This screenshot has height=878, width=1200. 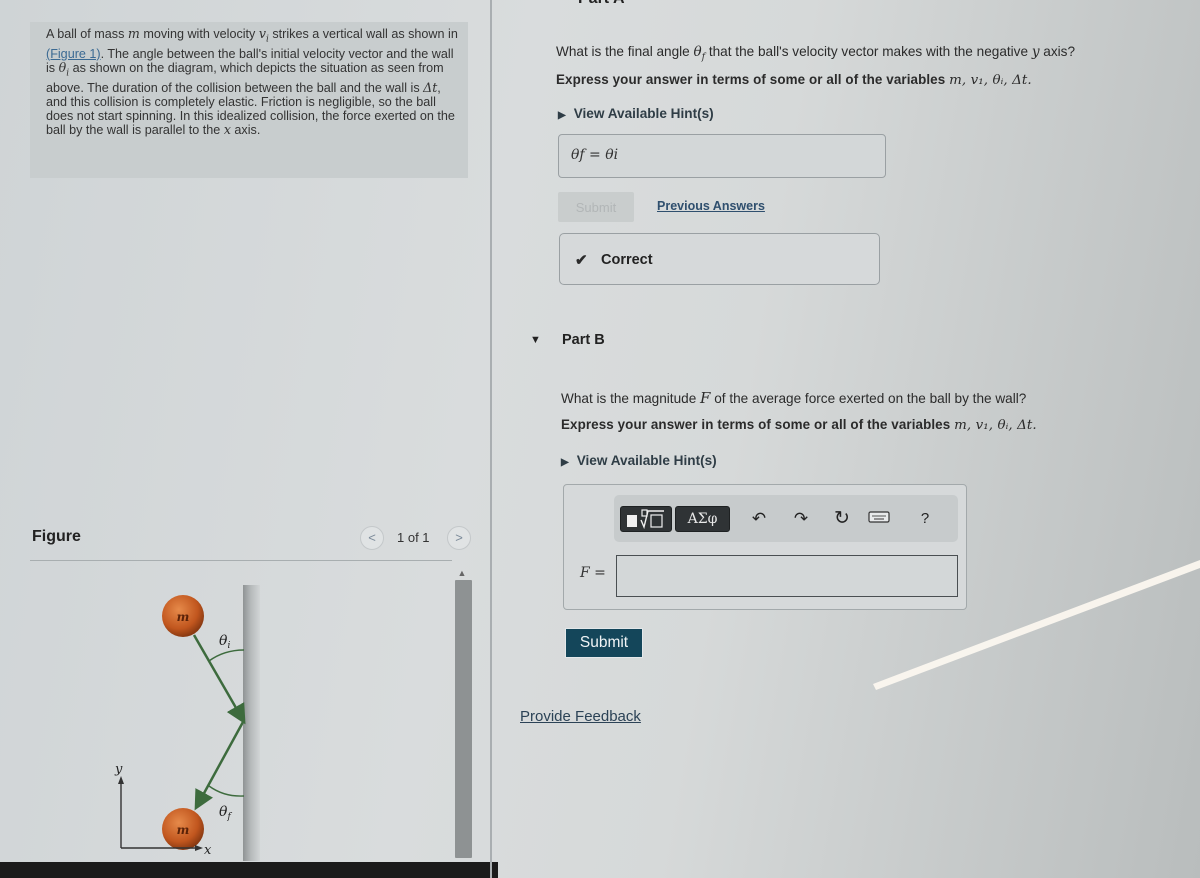 What do you see at coordinates (463, 719) in the screenshot?
I see `figure-scrollbar` at bounding box center [463, 719].